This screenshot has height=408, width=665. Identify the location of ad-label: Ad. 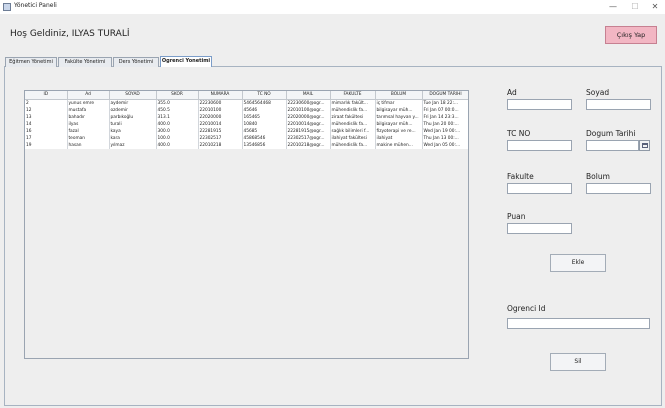
(512, 92).